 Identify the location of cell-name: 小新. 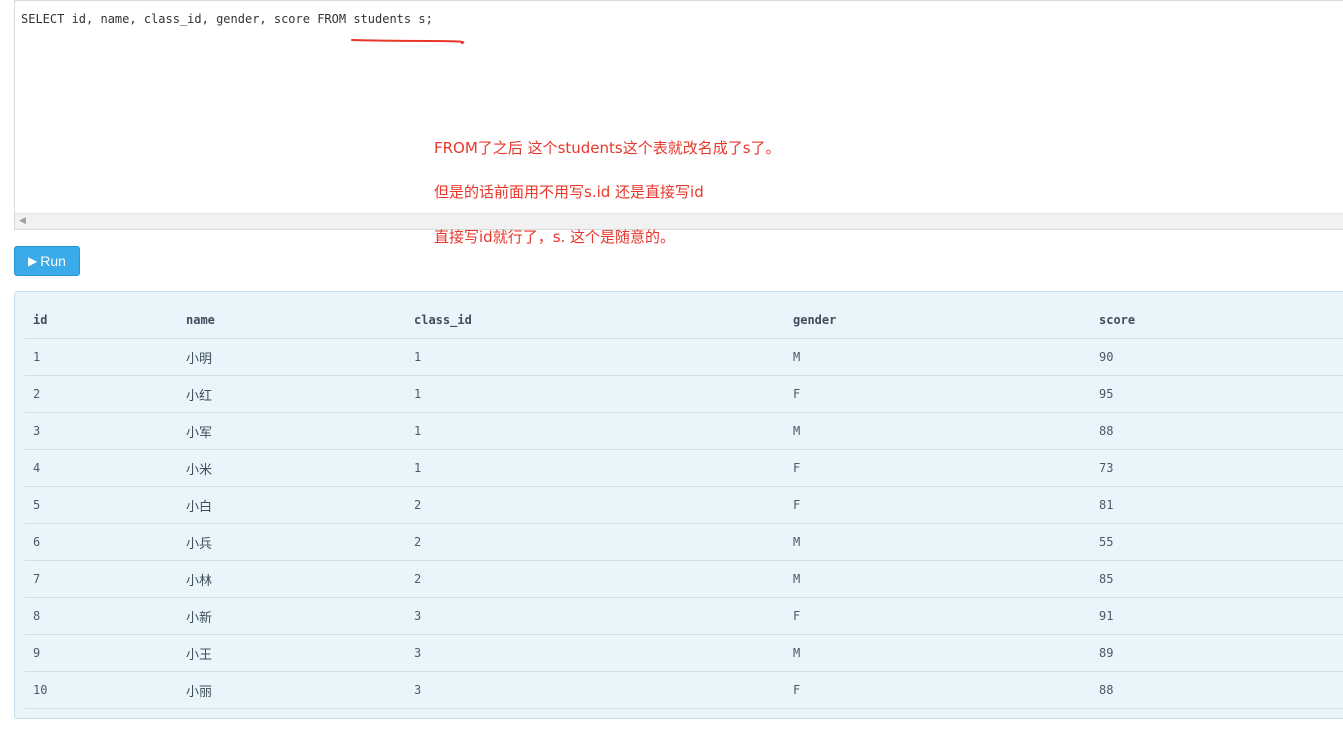
(292, 616).